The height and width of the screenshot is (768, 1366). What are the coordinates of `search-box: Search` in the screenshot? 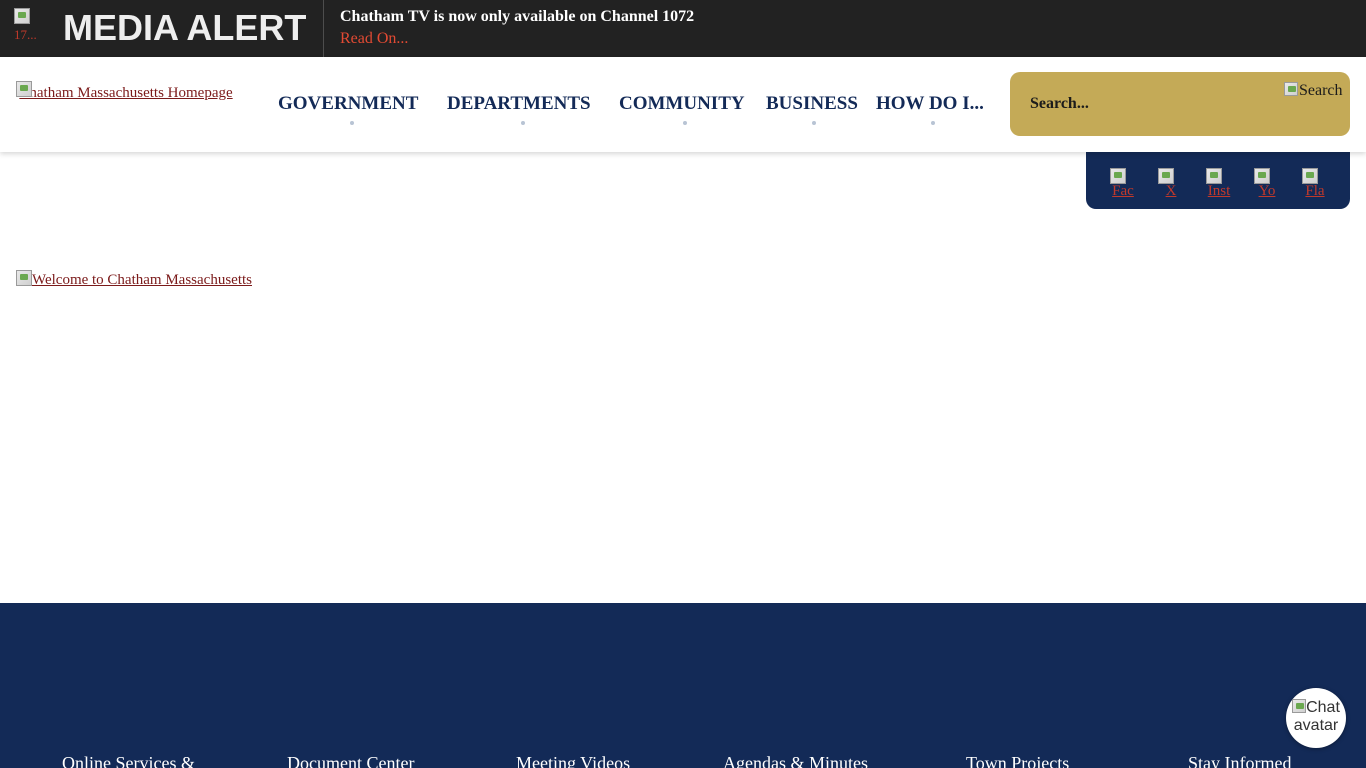 It's located at (1180, 104).